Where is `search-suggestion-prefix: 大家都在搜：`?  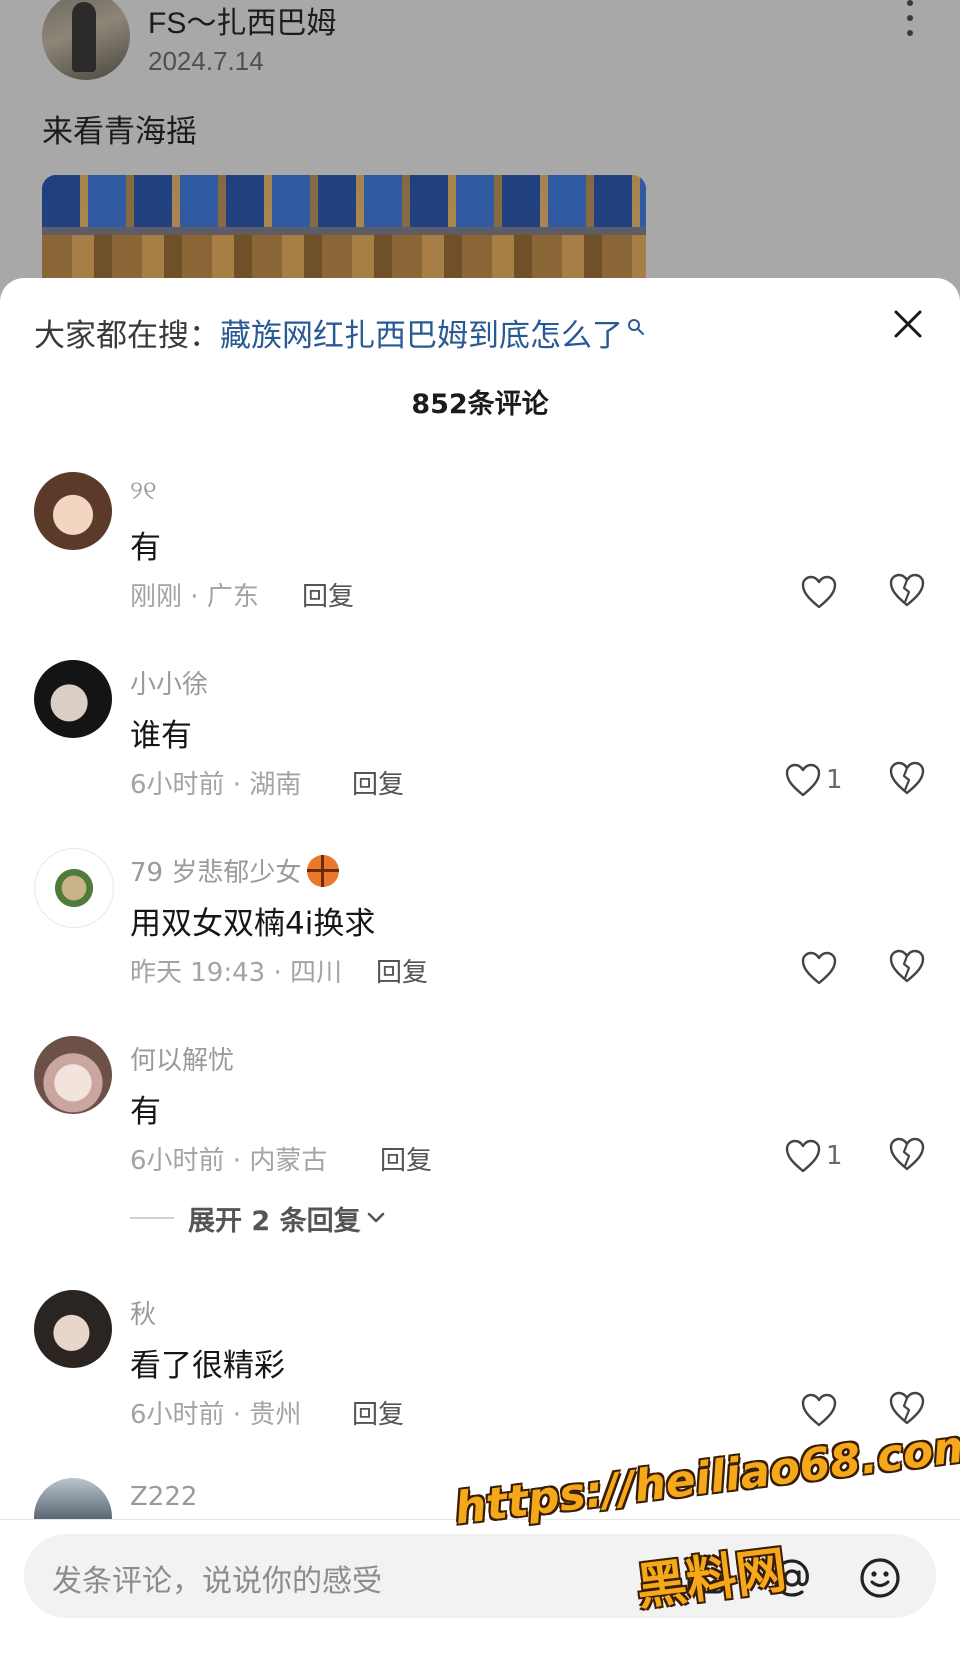
search-suggestion-prefix: 大家都在搜： is located at coordinates (127, 336).